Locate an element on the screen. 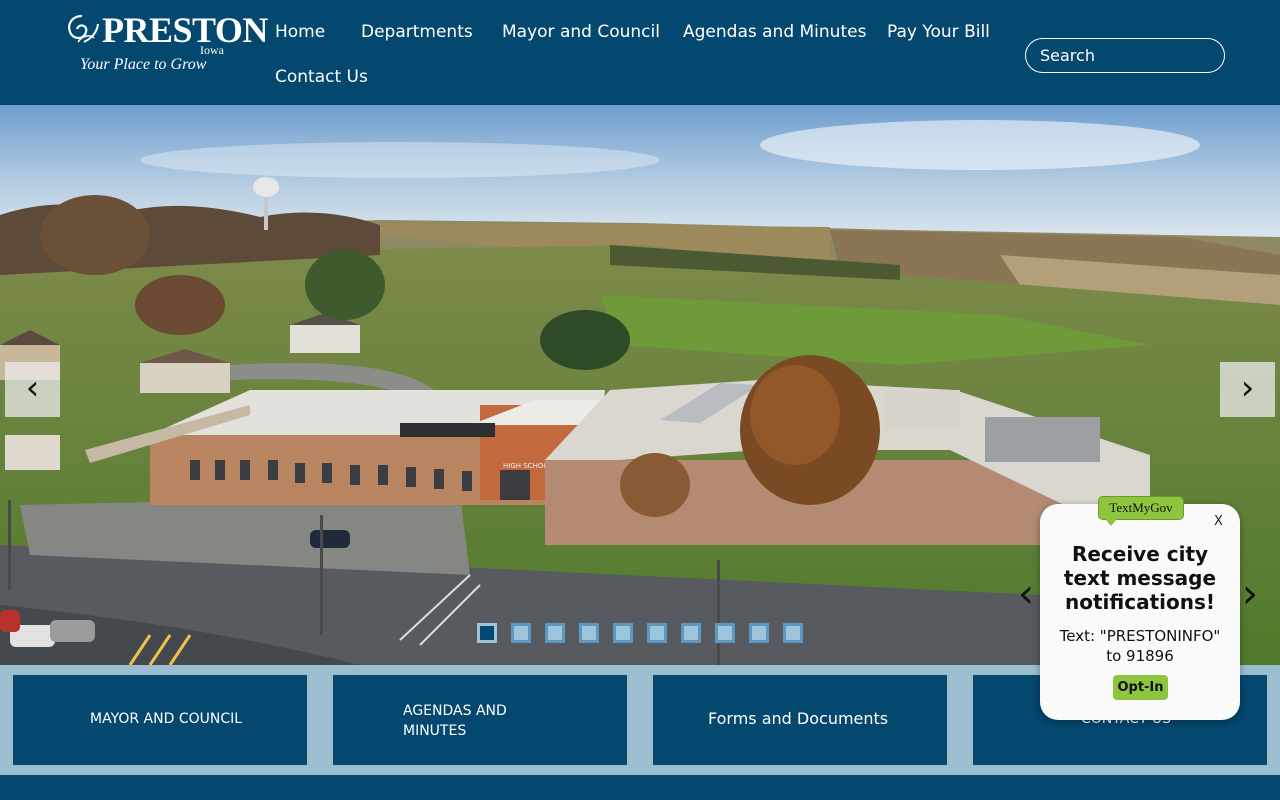 The width and height of the screenshot is (1280, 800). quick-link-label: AGENDAS AND MINUTES is located at coordinates (455, 721).